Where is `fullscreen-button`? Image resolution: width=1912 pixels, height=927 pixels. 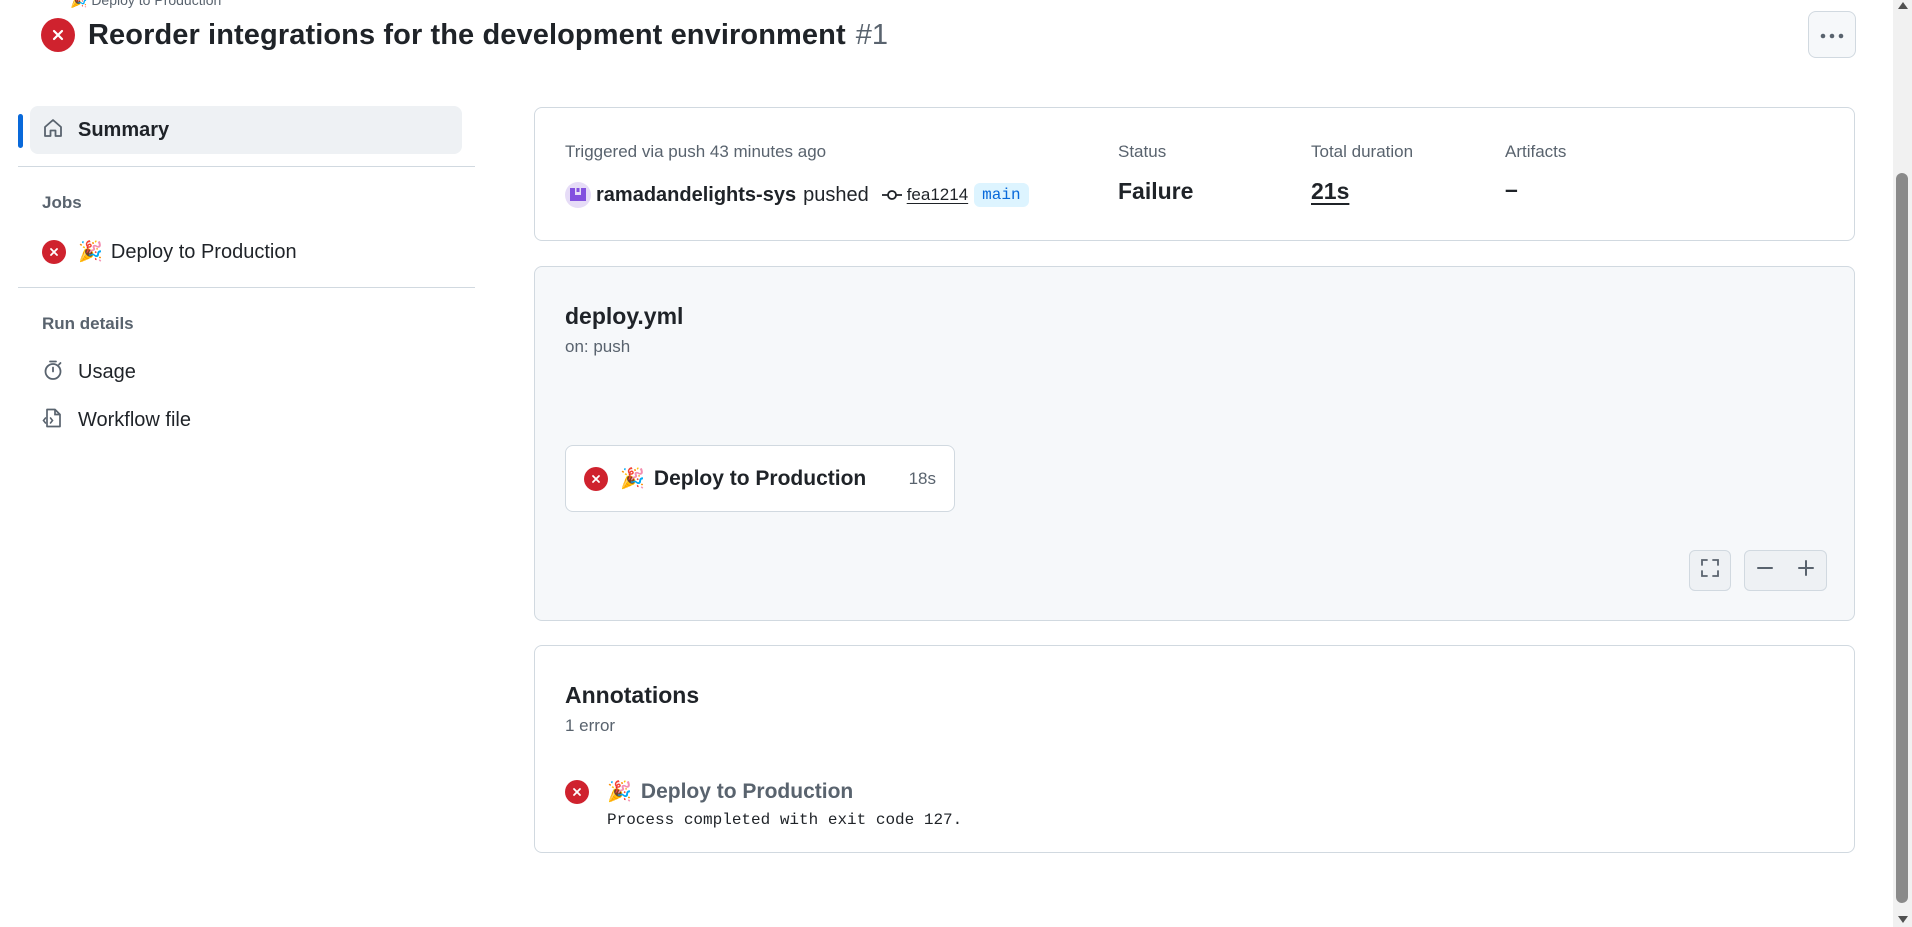
fullscreen-button is located at coordinates (1710, 570).